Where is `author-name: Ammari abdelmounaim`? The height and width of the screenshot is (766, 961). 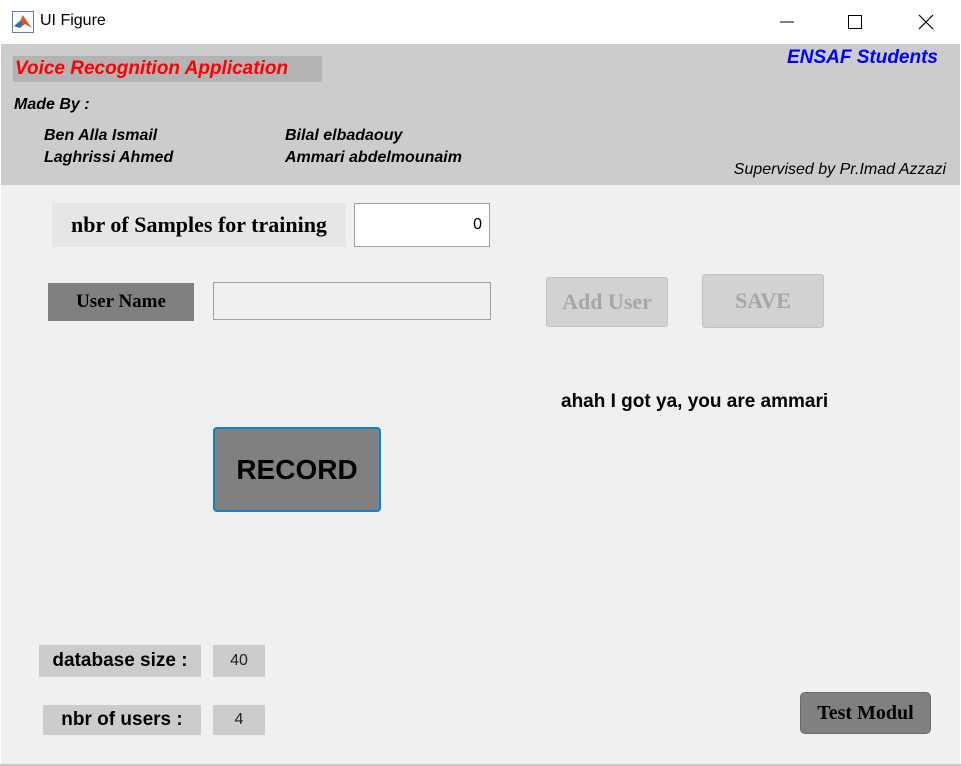 author-name: Ammari abdelmounaim is located at coordinates (373, 157).